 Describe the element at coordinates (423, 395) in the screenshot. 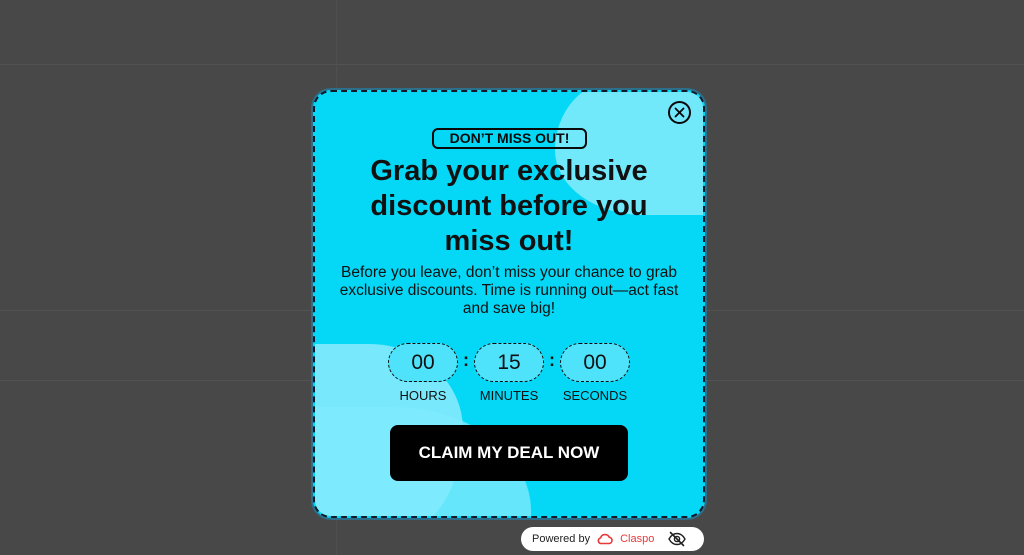

I see `countdown-hours-label: HOURS` at that location.